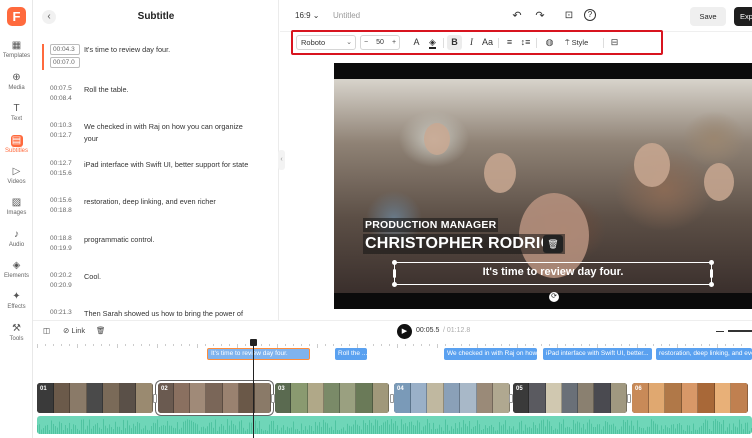 This screenshot has height=438, width=752. Describe the element at coordinates (307, 15) in the screenshot. I see `aspect-ratio-select: 16:9 ⌄` at that location.